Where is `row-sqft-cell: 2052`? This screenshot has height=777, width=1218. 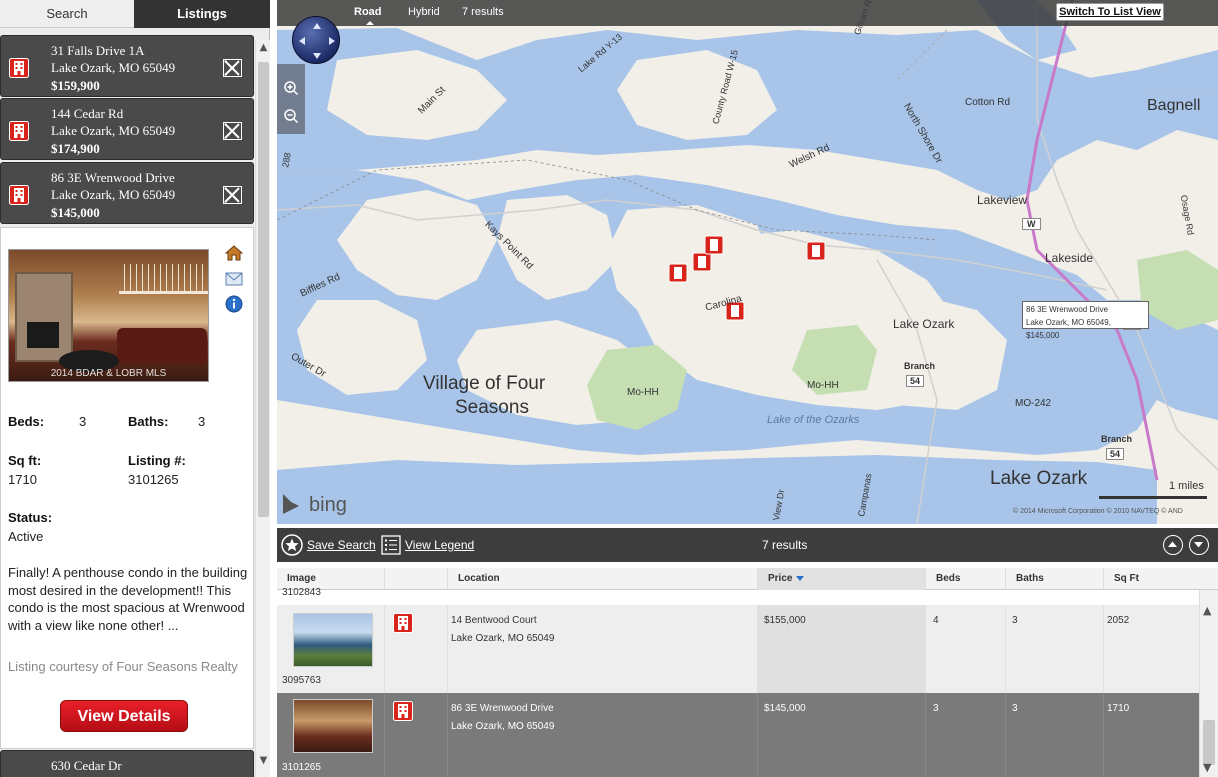
row-sqft-cell: 2052 is located at coordinates (1151, 649).